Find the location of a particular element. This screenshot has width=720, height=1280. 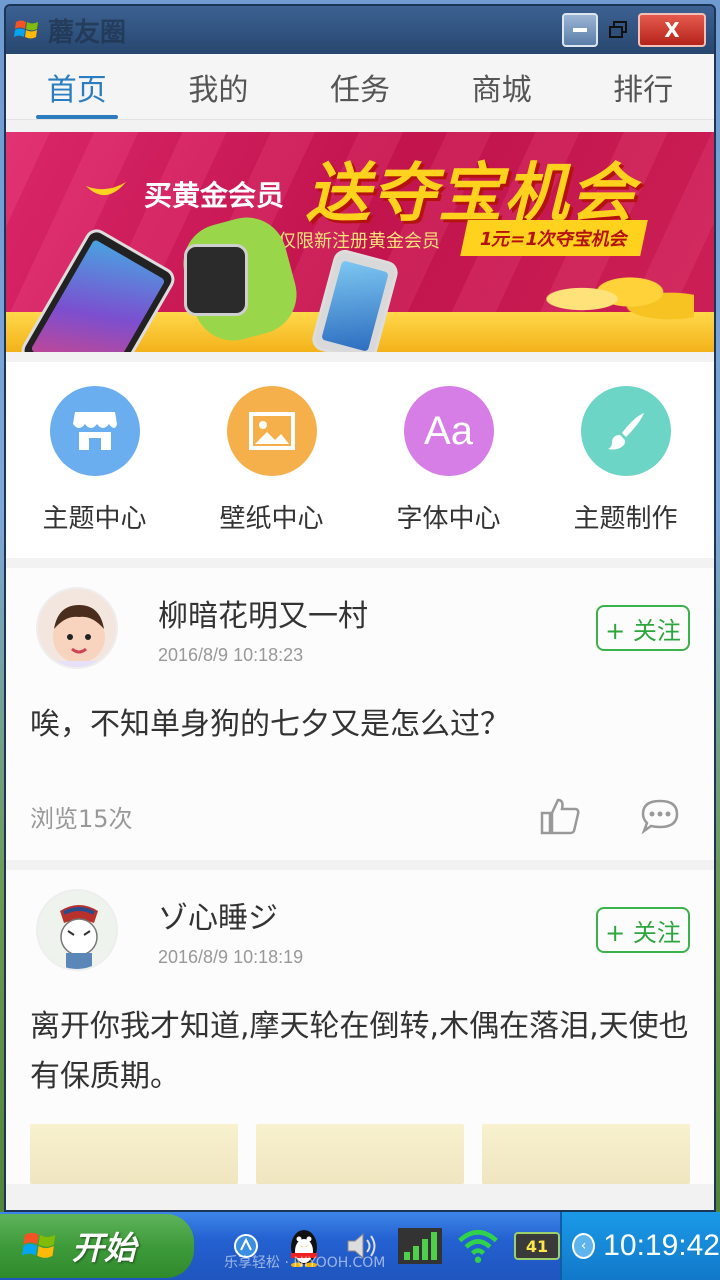

tab-home: 首页 is located at coordinates (77, 86).